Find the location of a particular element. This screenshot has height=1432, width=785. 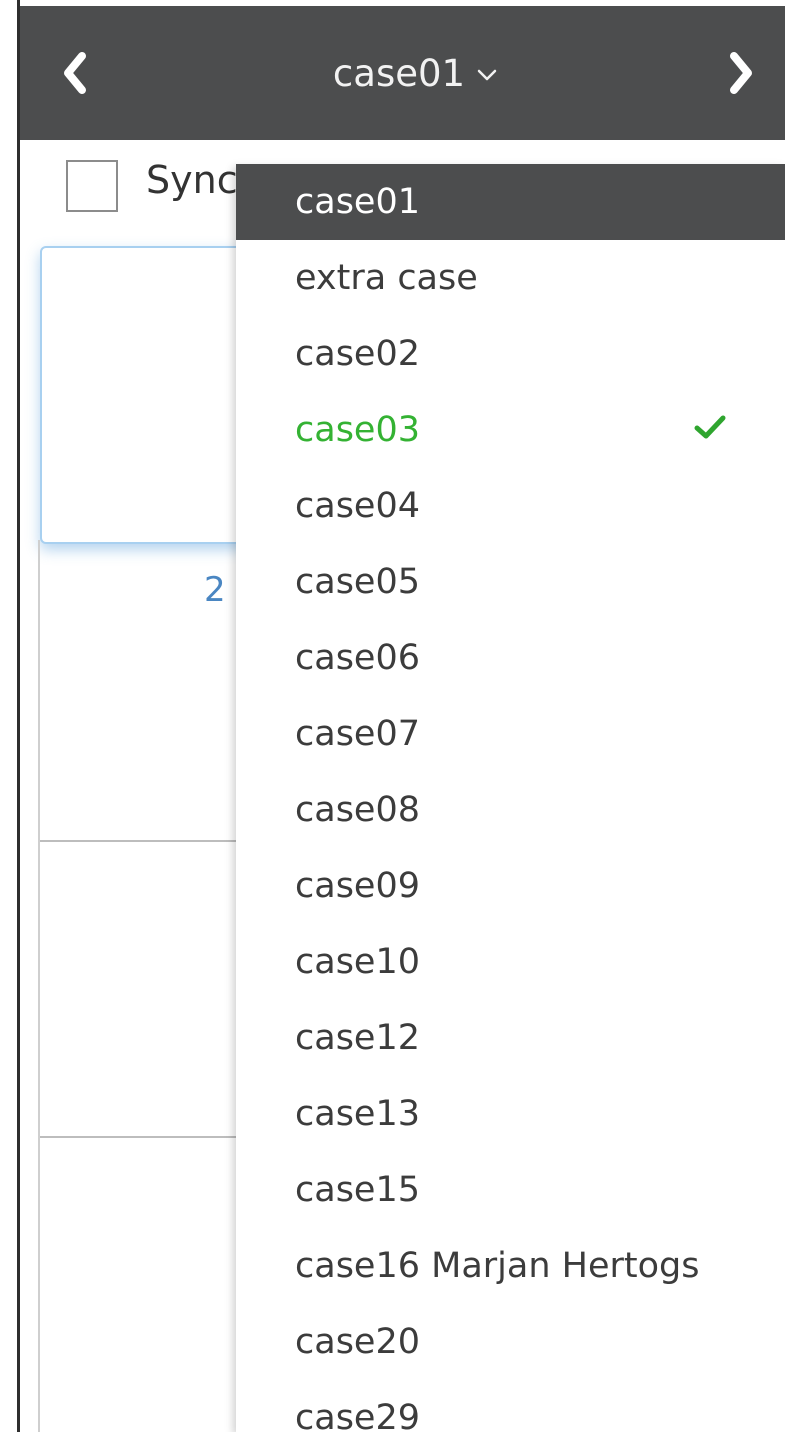

case-option-label: case16 Marjan Hertogs is located at coordinates (497, 1266).